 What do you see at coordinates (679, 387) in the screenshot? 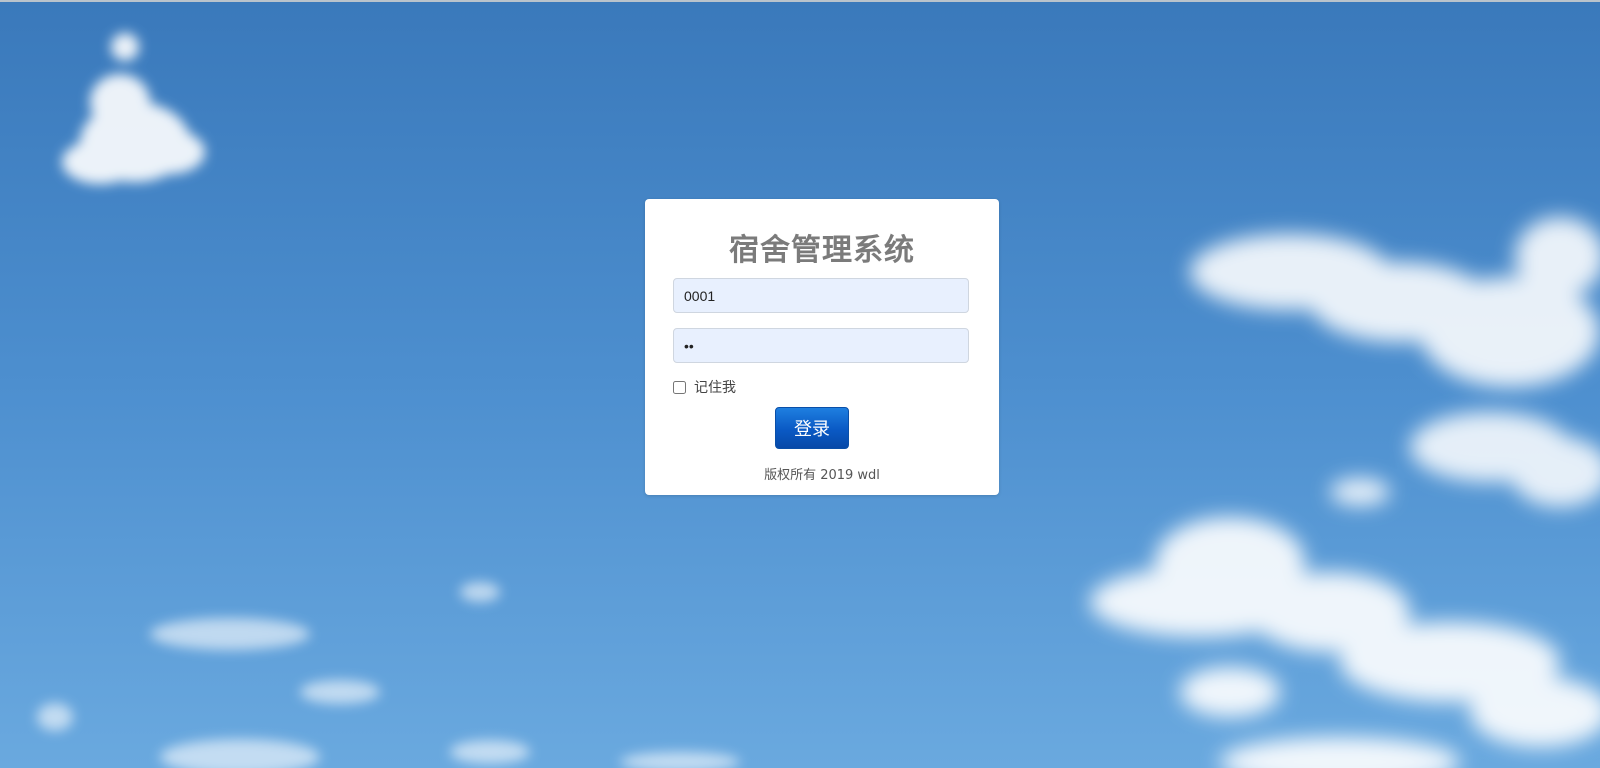
I see `remember-me-checkbox` at bounding box center [679, 387].